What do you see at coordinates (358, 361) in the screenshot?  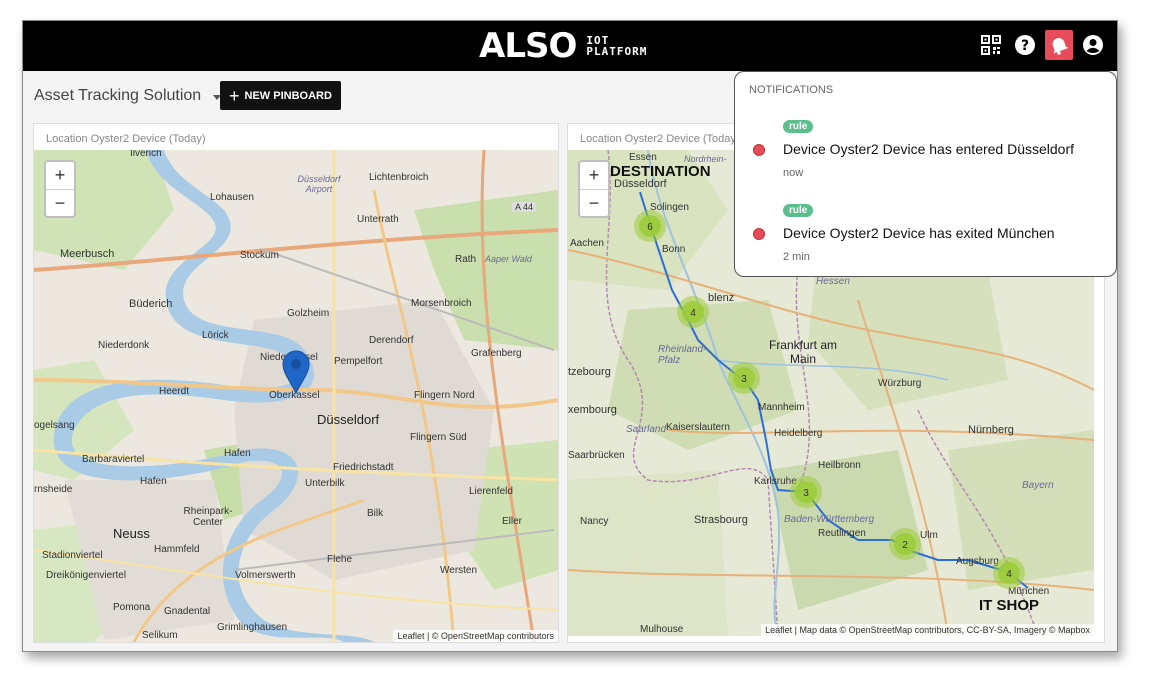 I see `map-label: Pempelfort` at bounding box center [358, 361].